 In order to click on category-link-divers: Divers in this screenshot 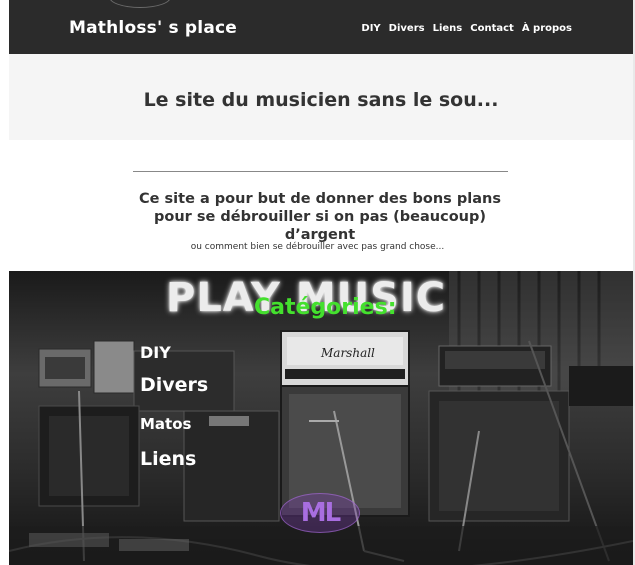, I will do `click(174, 385)`.